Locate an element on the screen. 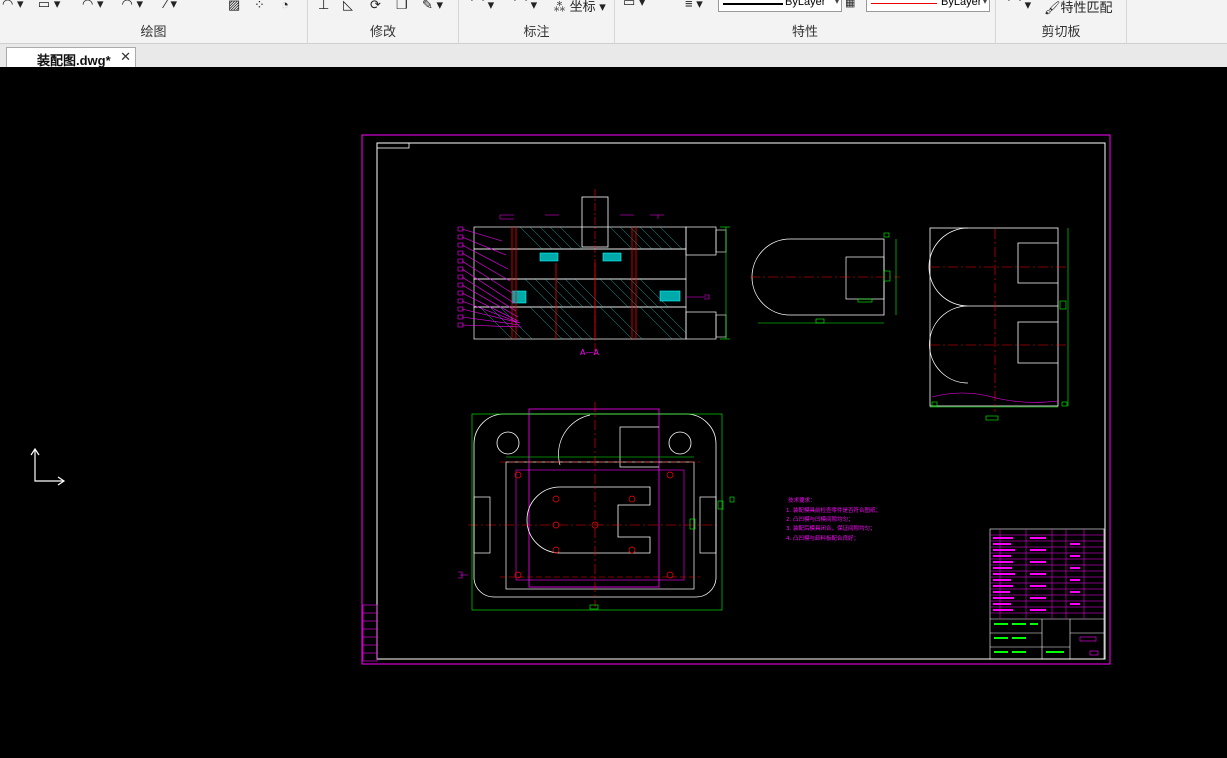 This screenshot has height=758, width=1227. annotate-group-label: 标注 is located at coordinates (536, 31).